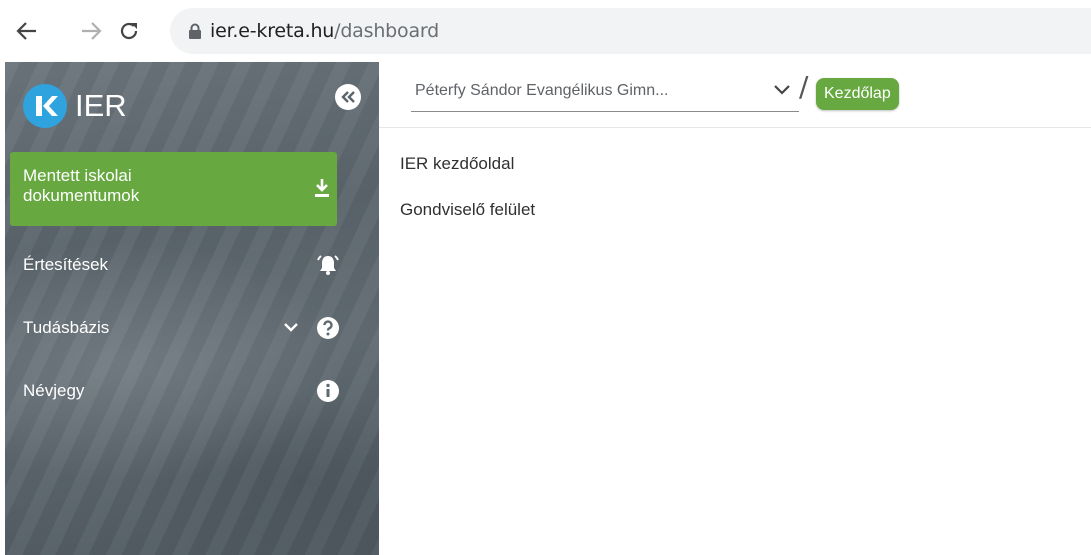  Describe the element at coordinates (387, 31) in the screenshot. I see `url-path: /dashboard` at that location.